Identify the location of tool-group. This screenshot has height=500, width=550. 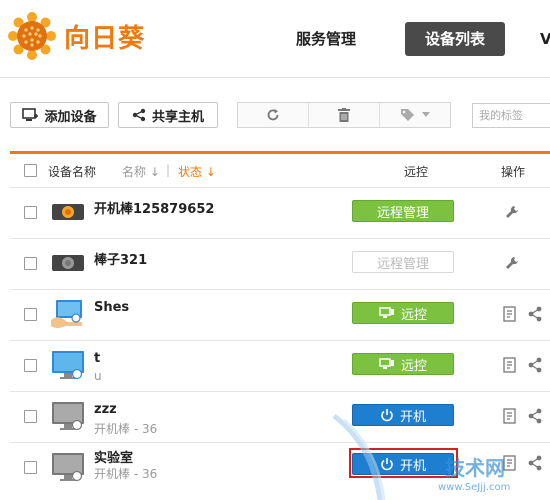
(344, 115).